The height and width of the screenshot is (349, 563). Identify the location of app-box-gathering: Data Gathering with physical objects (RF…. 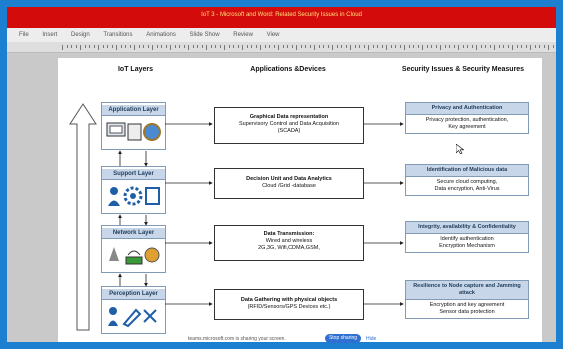
(289, 304).